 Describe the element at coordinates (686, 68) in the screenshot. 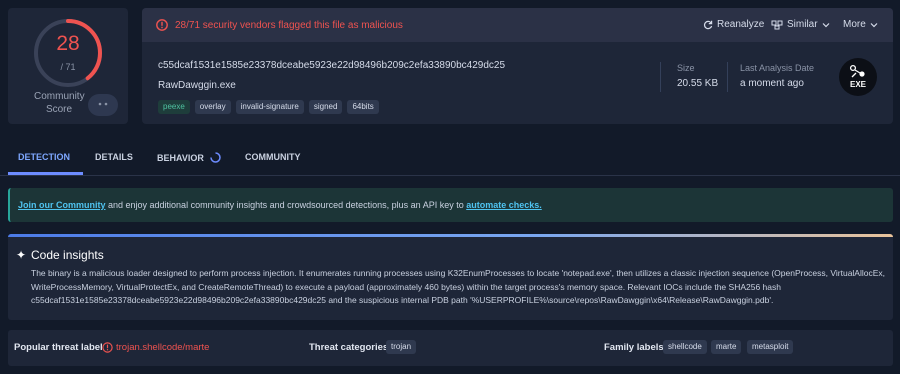

I see `size-label: Size` at that location.